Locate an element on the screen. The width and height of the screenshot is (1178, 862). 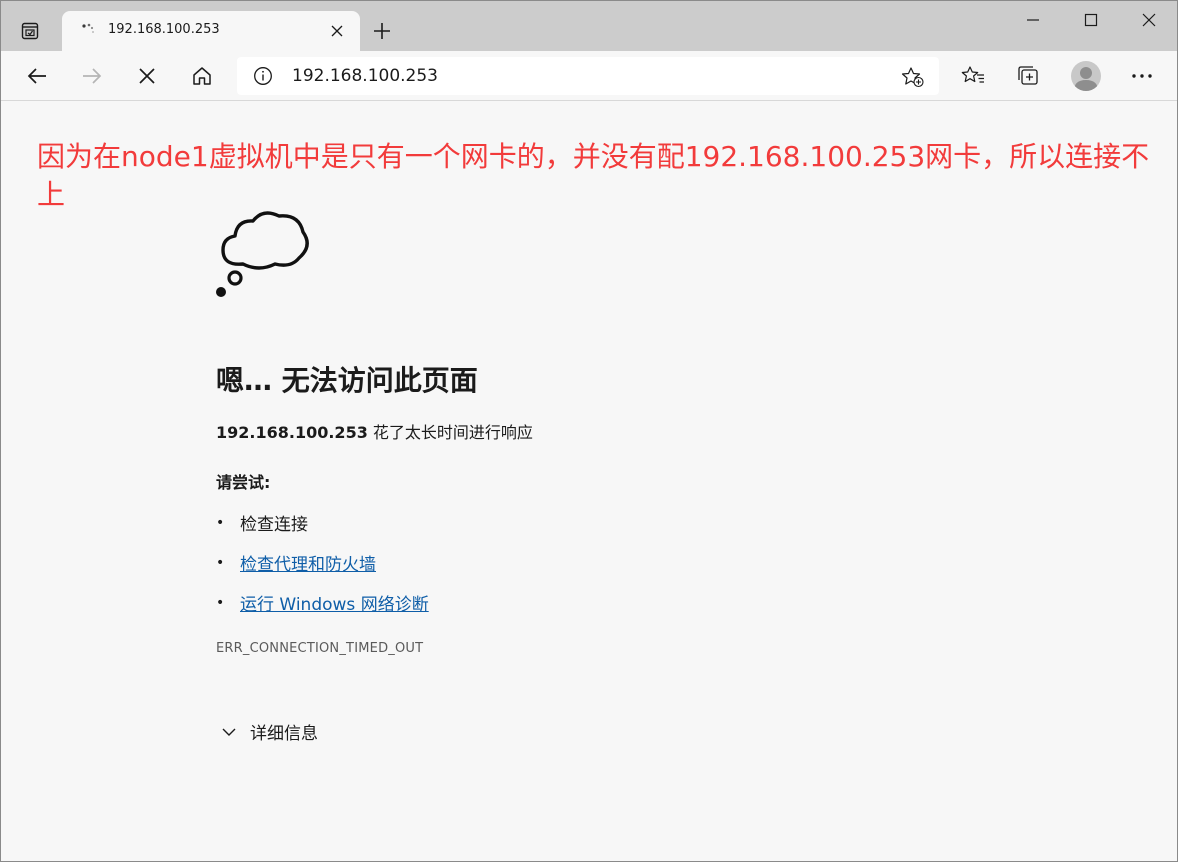
add-favorite-icon is located at coordinates (913, 77).